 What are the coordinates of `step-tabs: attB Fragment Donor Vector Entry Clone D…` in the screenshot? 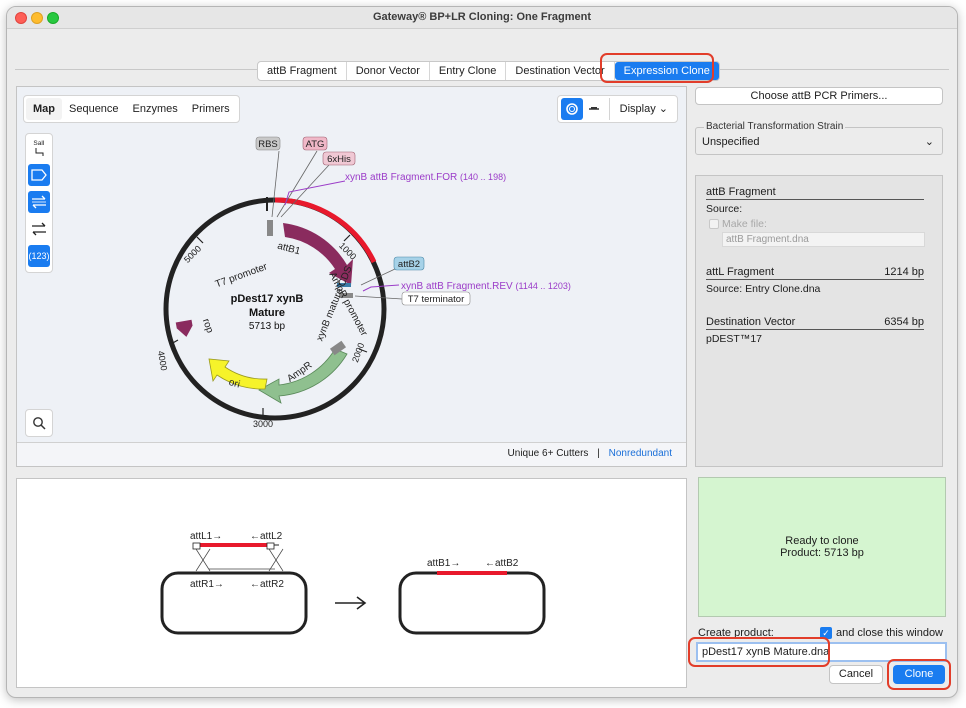 It's located at (488, 71).